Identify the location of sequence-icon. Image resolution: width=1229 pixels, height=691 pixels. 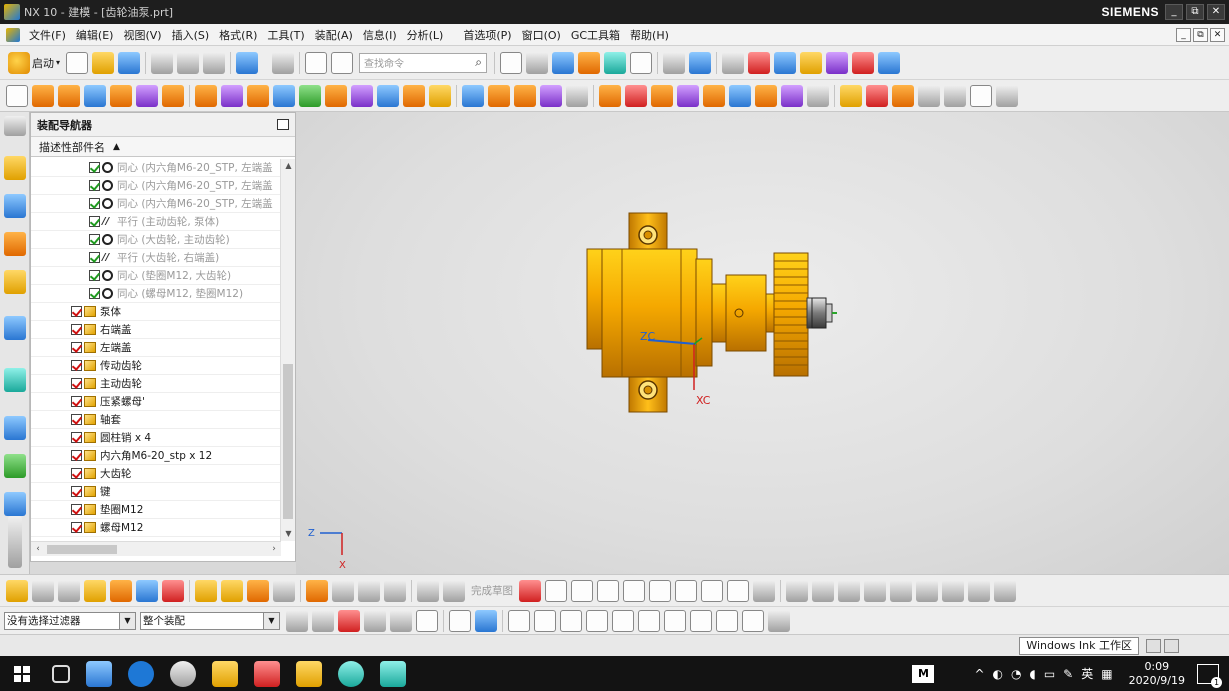
(818, 95).